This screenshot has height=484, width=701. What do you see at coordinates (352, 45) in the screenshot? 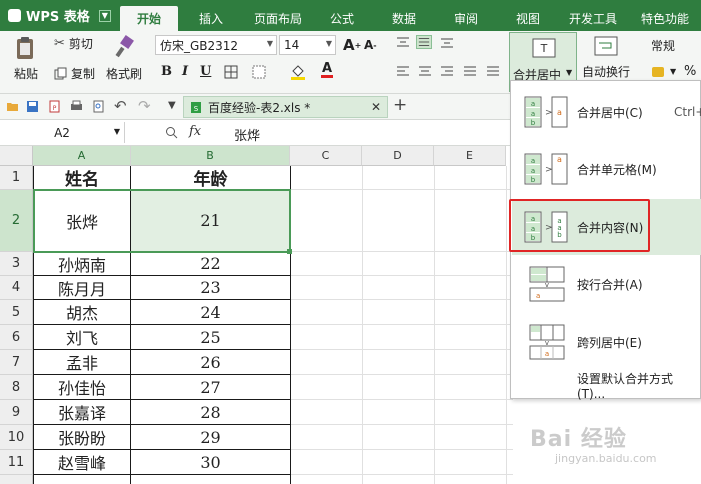
I see `increase-font-size-icon: A +` at bounding box center [352, 45].